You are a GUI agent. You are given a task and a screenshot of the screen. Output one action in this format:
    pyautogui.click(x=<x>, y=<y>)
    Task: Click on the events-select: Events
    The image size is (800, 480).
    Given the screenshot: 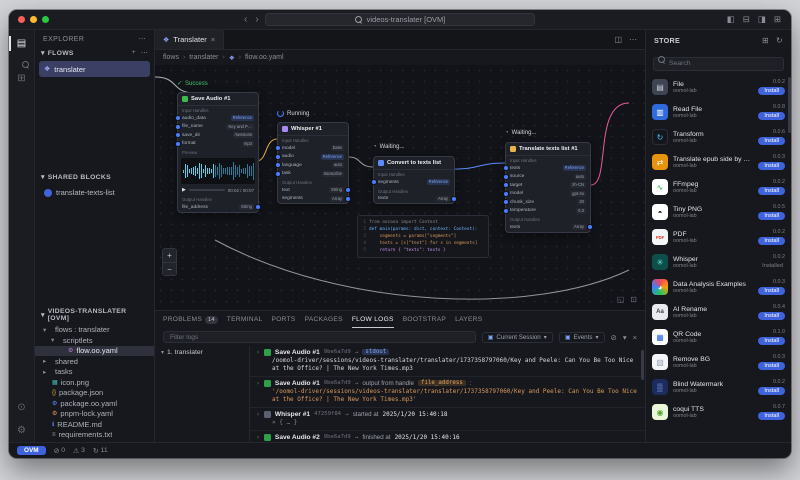 What is the action you would take?
    pyautogui.click(x=581, y=337)
    